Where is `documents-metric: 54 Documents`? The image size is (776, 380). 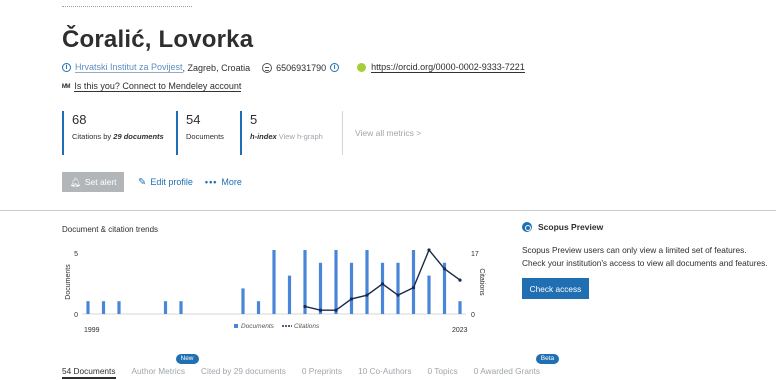
documents-metric: 54 Documents is located at coordinates (208, 133).